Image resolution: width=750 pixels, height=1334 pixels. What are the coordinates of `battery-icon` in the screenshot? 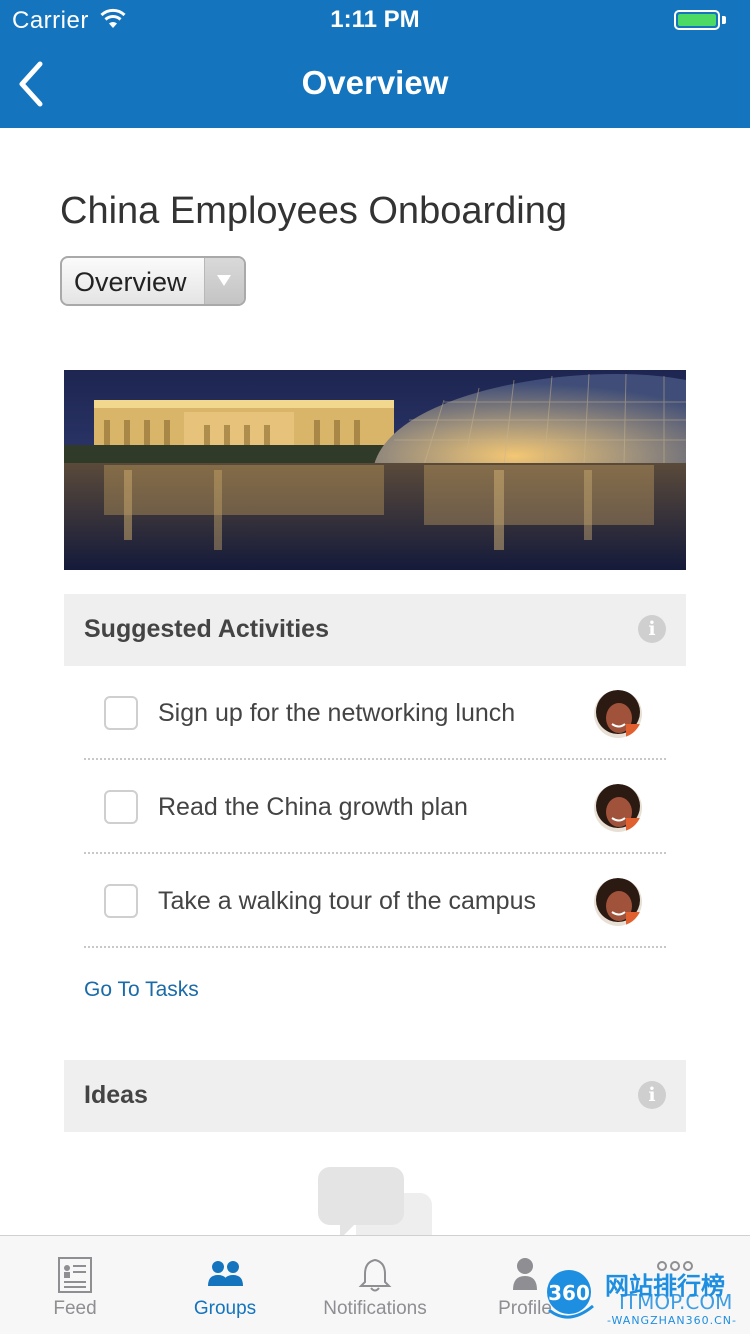 It's located at (697, 20).